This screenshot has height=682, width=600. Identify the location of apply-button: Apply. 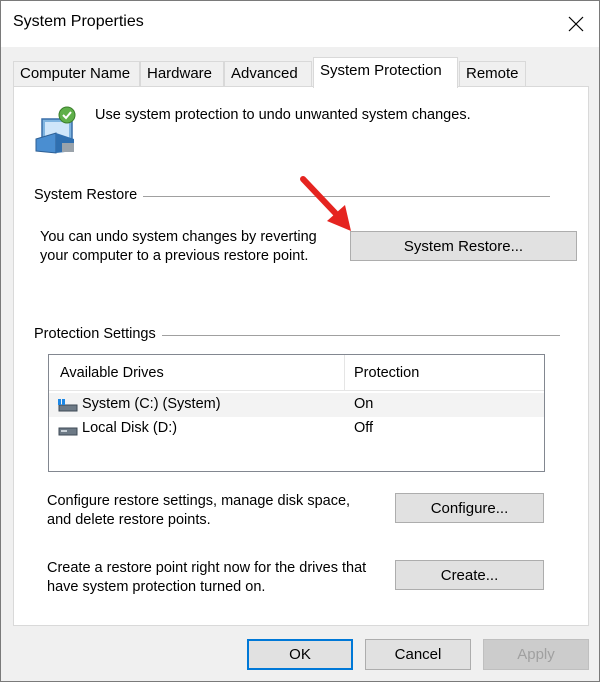
(536, 654).